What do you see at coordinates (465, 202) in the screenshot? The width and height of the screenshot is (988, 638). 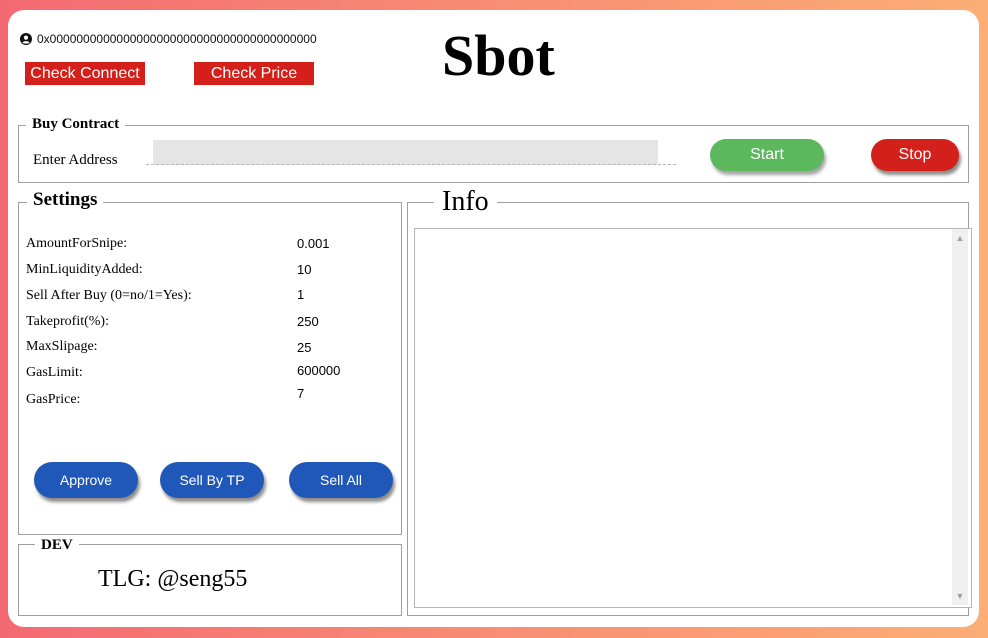 I see `info-title: Info` at bounding box center [465, 202].